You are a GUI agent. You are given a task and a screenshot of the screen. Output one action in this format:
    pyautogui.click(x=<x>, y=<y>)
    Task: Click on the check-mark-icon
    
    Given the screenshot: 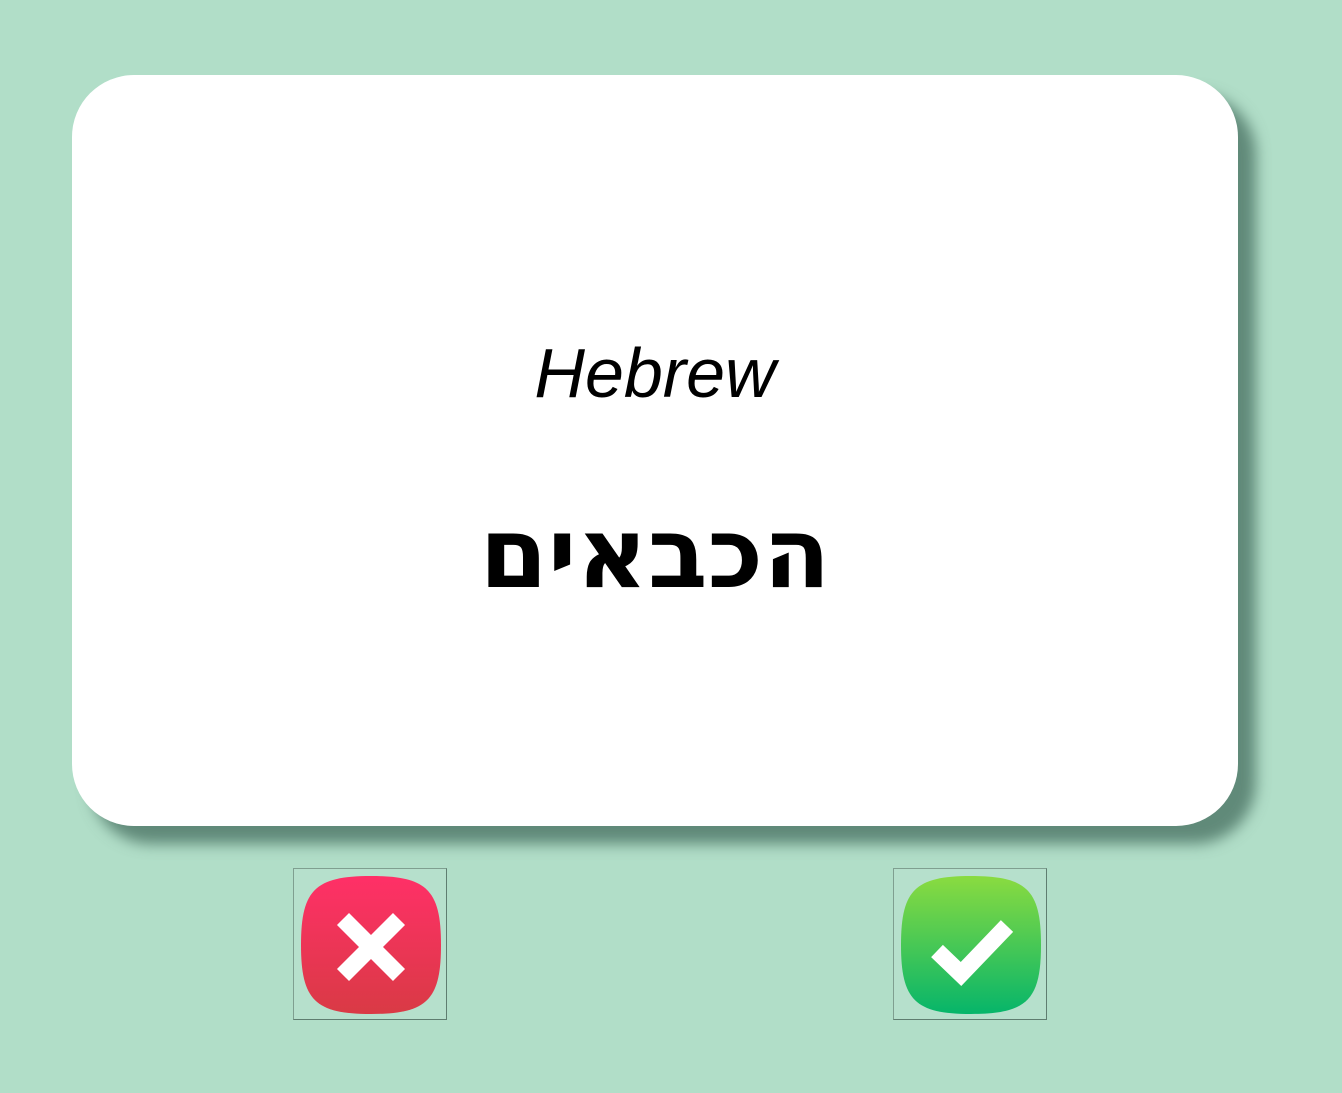 What is the action you would take?
    pyautogui.click(x=971, y=945)
    